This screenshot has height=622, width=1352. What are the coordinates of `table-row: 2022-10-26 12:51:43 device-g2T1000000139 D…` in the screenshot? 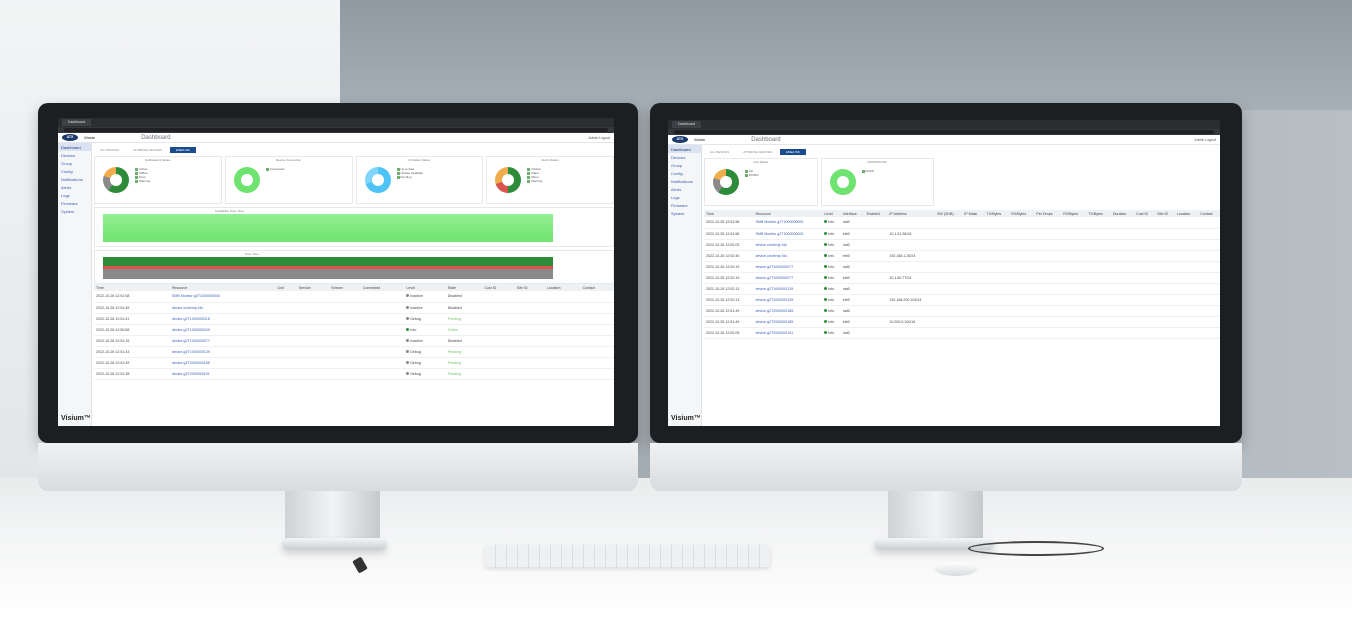 It's located at (354, 352).